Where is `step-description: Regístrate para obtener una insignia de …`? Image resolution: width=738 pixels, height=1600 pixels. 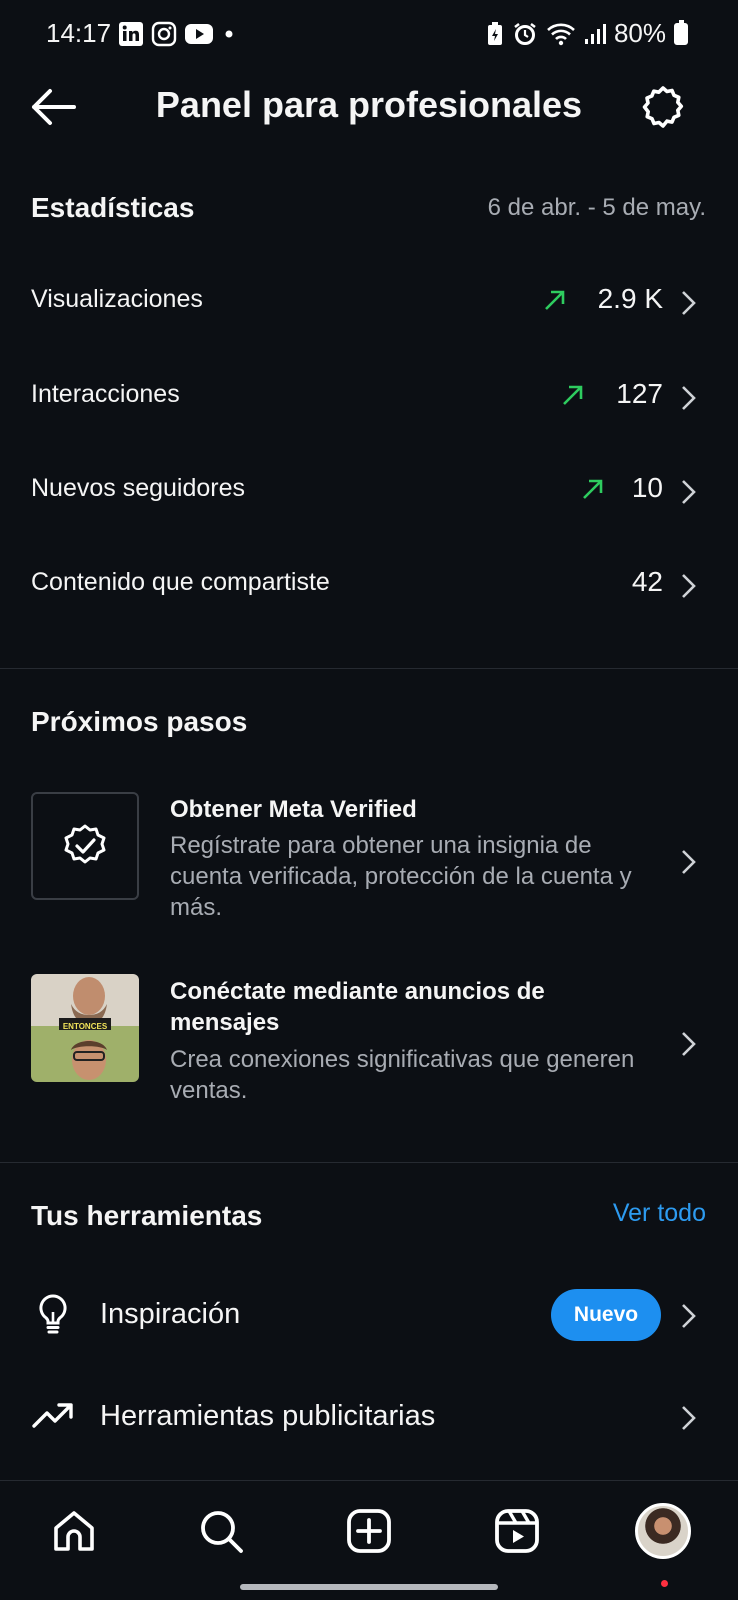 step-description: Regístrate para obtener una insignia de … is located at coordinates (401, 876).